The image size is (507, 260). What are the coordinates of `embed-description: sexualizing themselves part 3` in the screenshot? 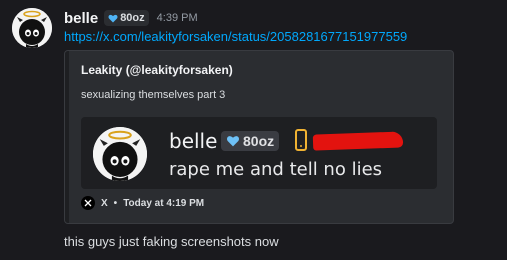 It's located at (153, 95).